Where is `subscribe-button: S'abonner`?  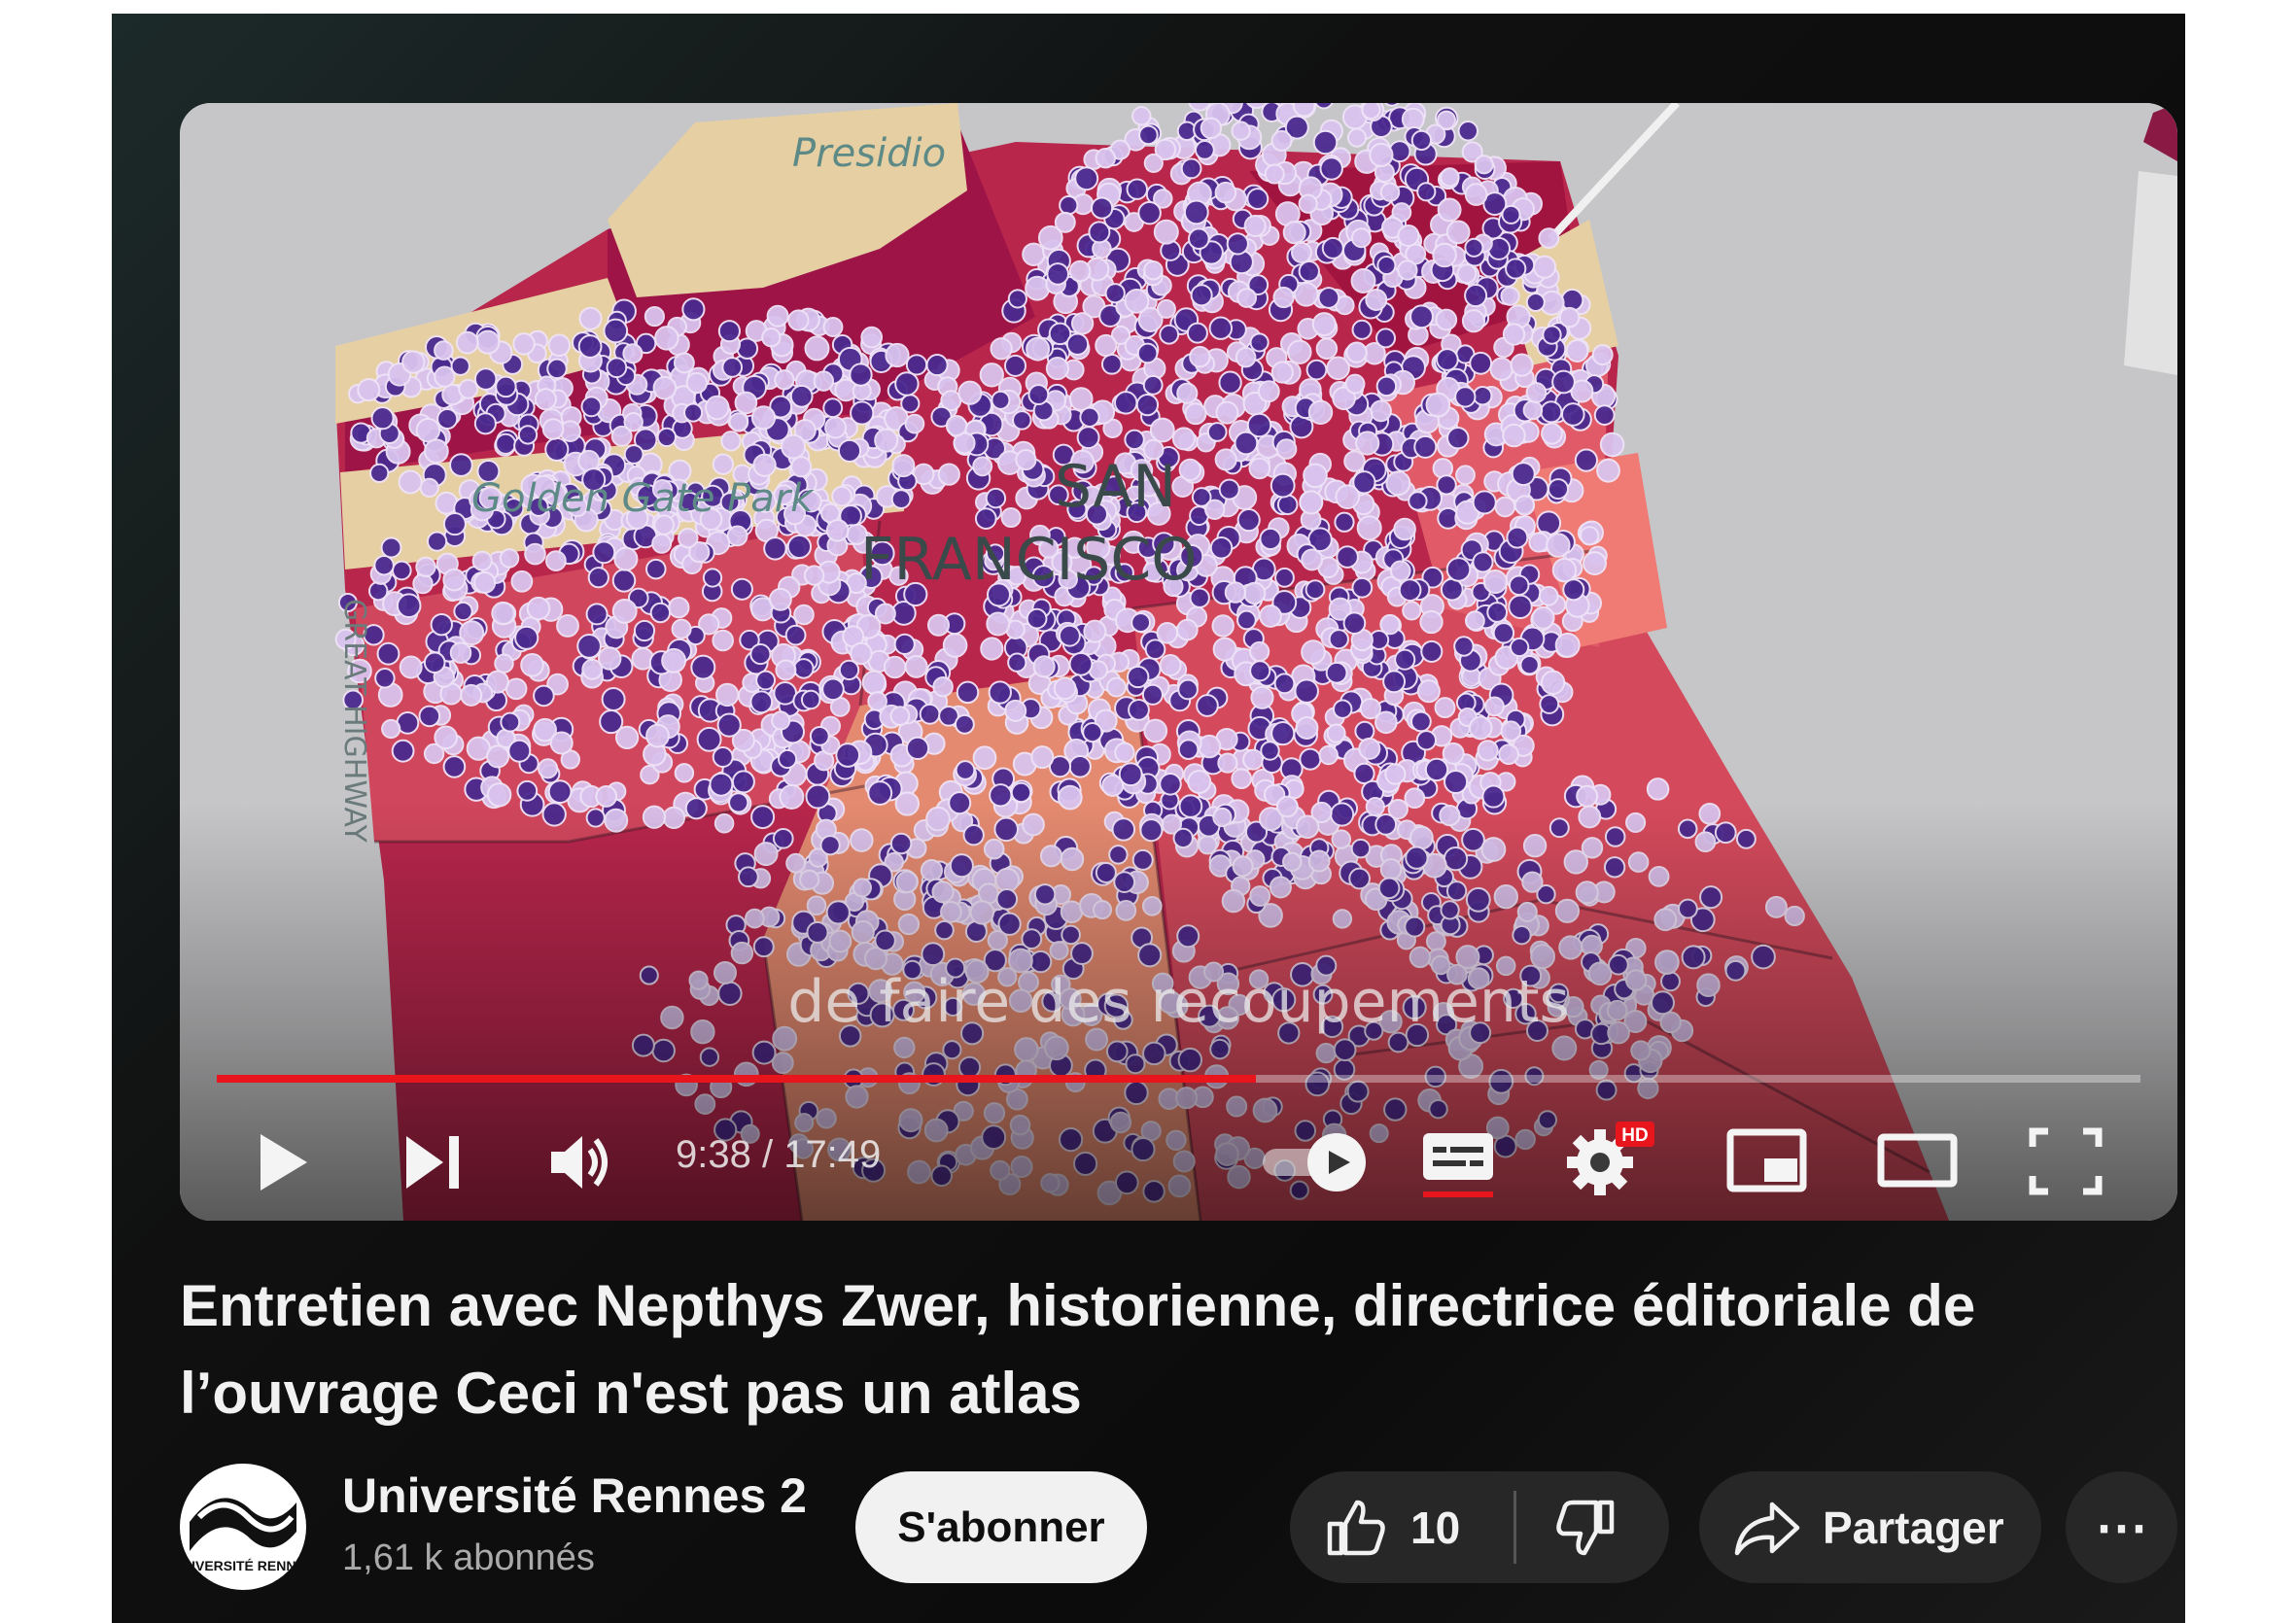 subscribe-button: S'abonner is located at coordinates (1001, 1527).